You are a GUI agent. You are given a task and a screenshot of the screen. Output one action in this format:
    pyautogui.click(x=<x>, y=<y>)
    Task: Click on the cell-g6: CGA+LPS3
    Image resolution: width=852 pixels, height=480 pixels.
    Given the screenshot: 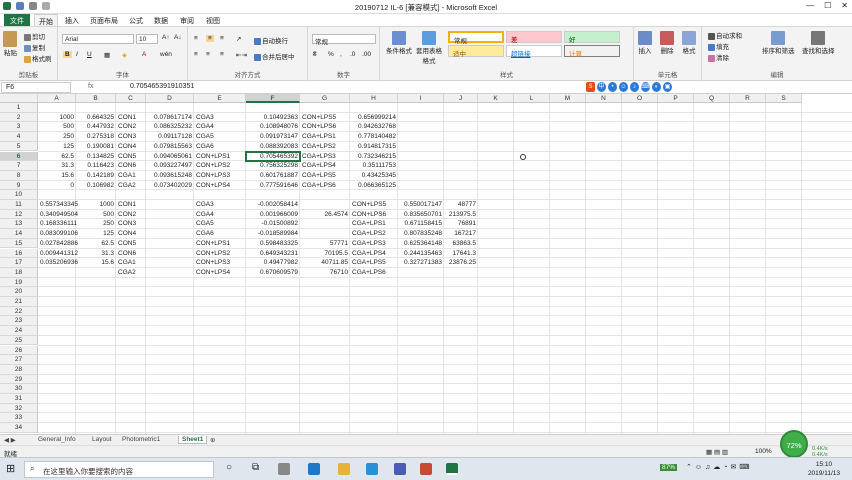 What is the action you would take?
    pyautogui.click(x=325, y=156)
    